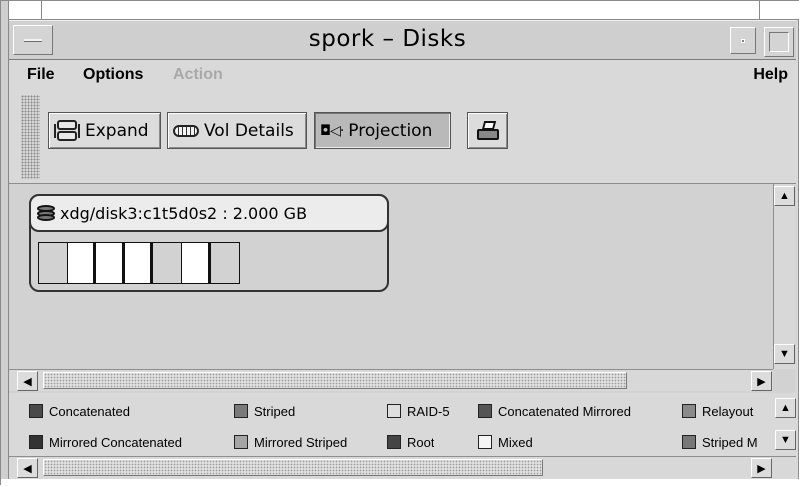 This screenshot has width=799, height=486. I want to click on disk-segments, so click(139, 263).